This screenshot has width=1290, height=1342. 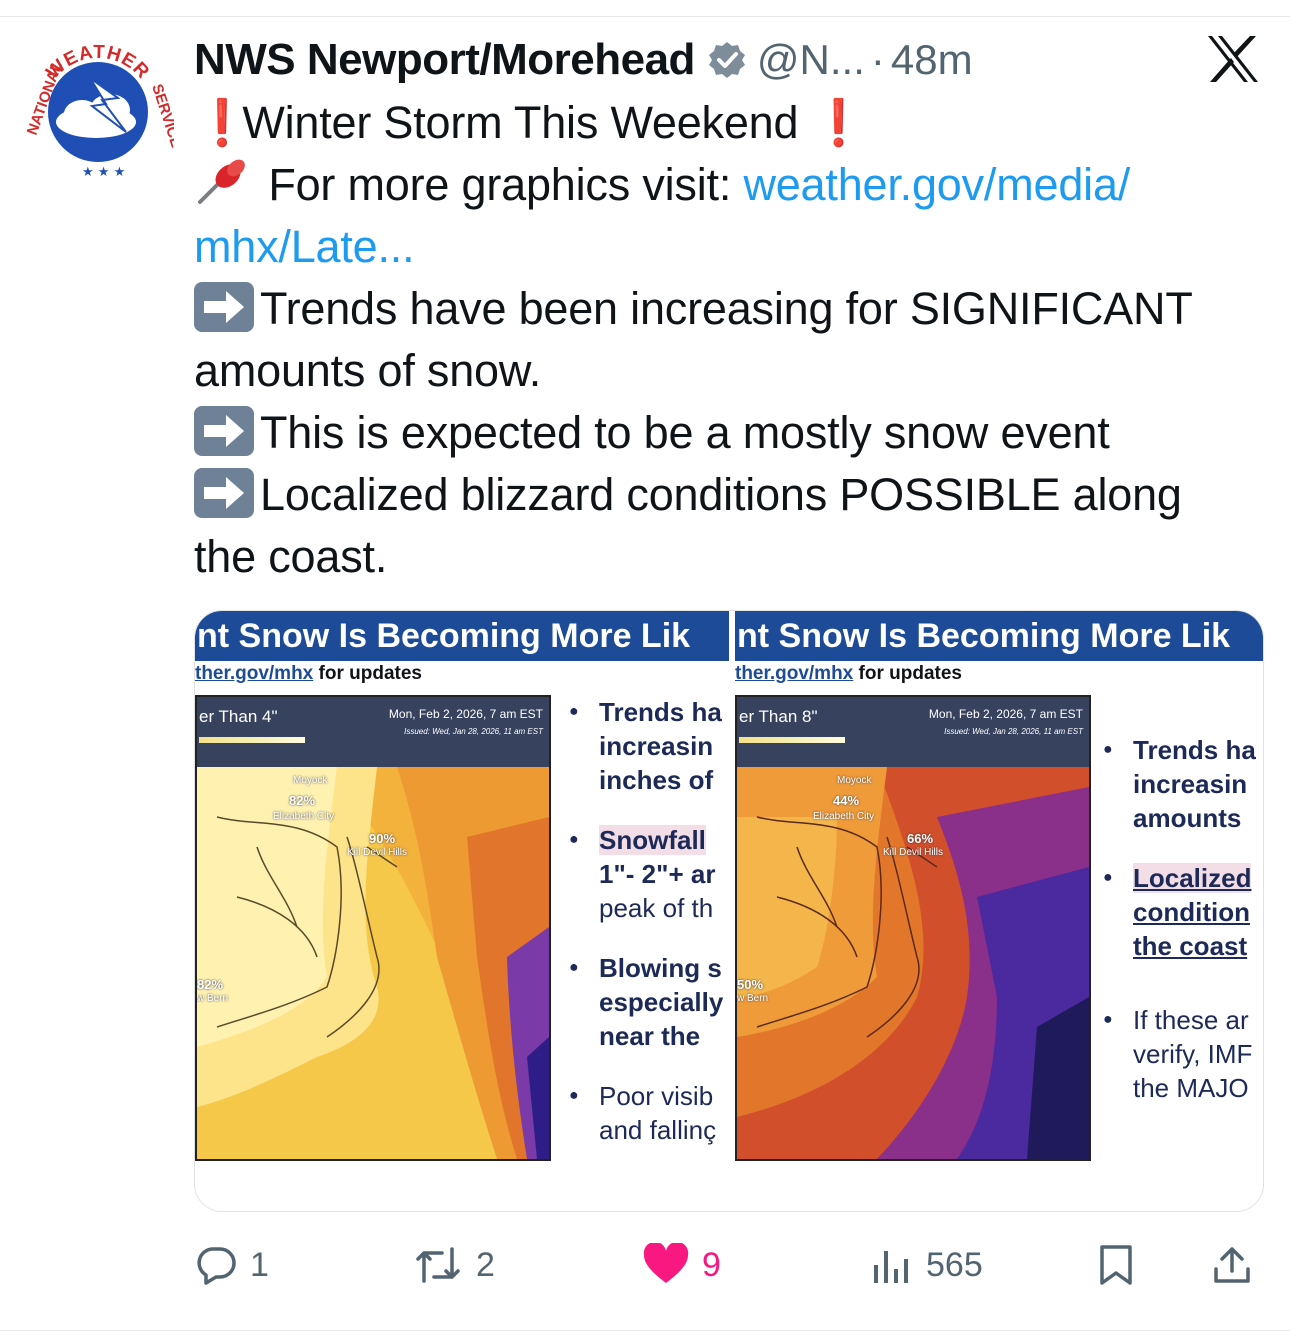 I want to click on map-label-city-3: w Bern, so click(x=213, y=998).